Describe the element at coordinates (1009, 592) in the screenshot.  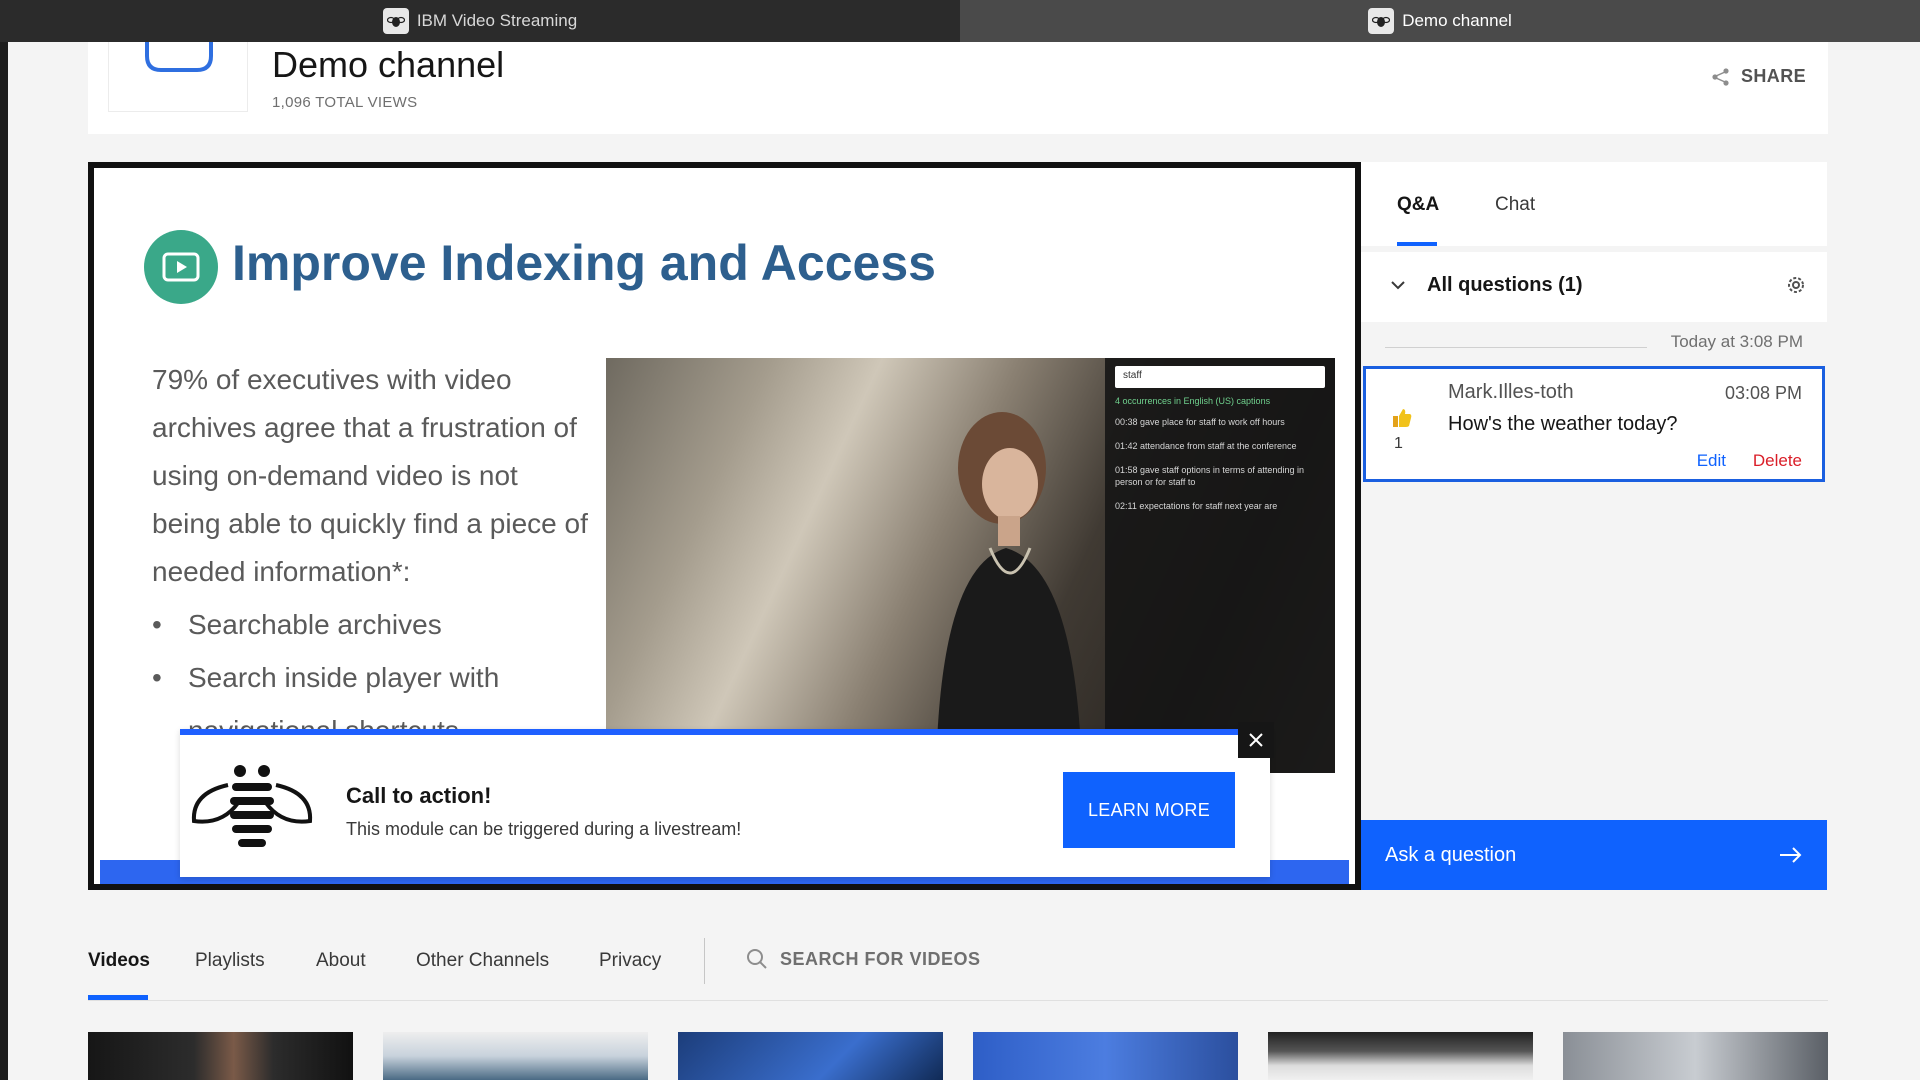
I see `woman-figure-image` at that location.